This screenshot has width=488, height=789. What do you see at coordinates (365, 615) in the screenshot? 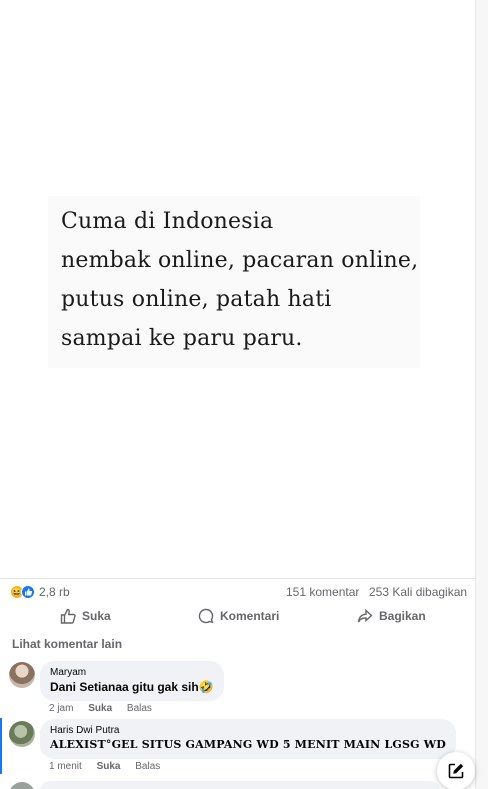
I see `share-icon` at bounding box center [365, 615].